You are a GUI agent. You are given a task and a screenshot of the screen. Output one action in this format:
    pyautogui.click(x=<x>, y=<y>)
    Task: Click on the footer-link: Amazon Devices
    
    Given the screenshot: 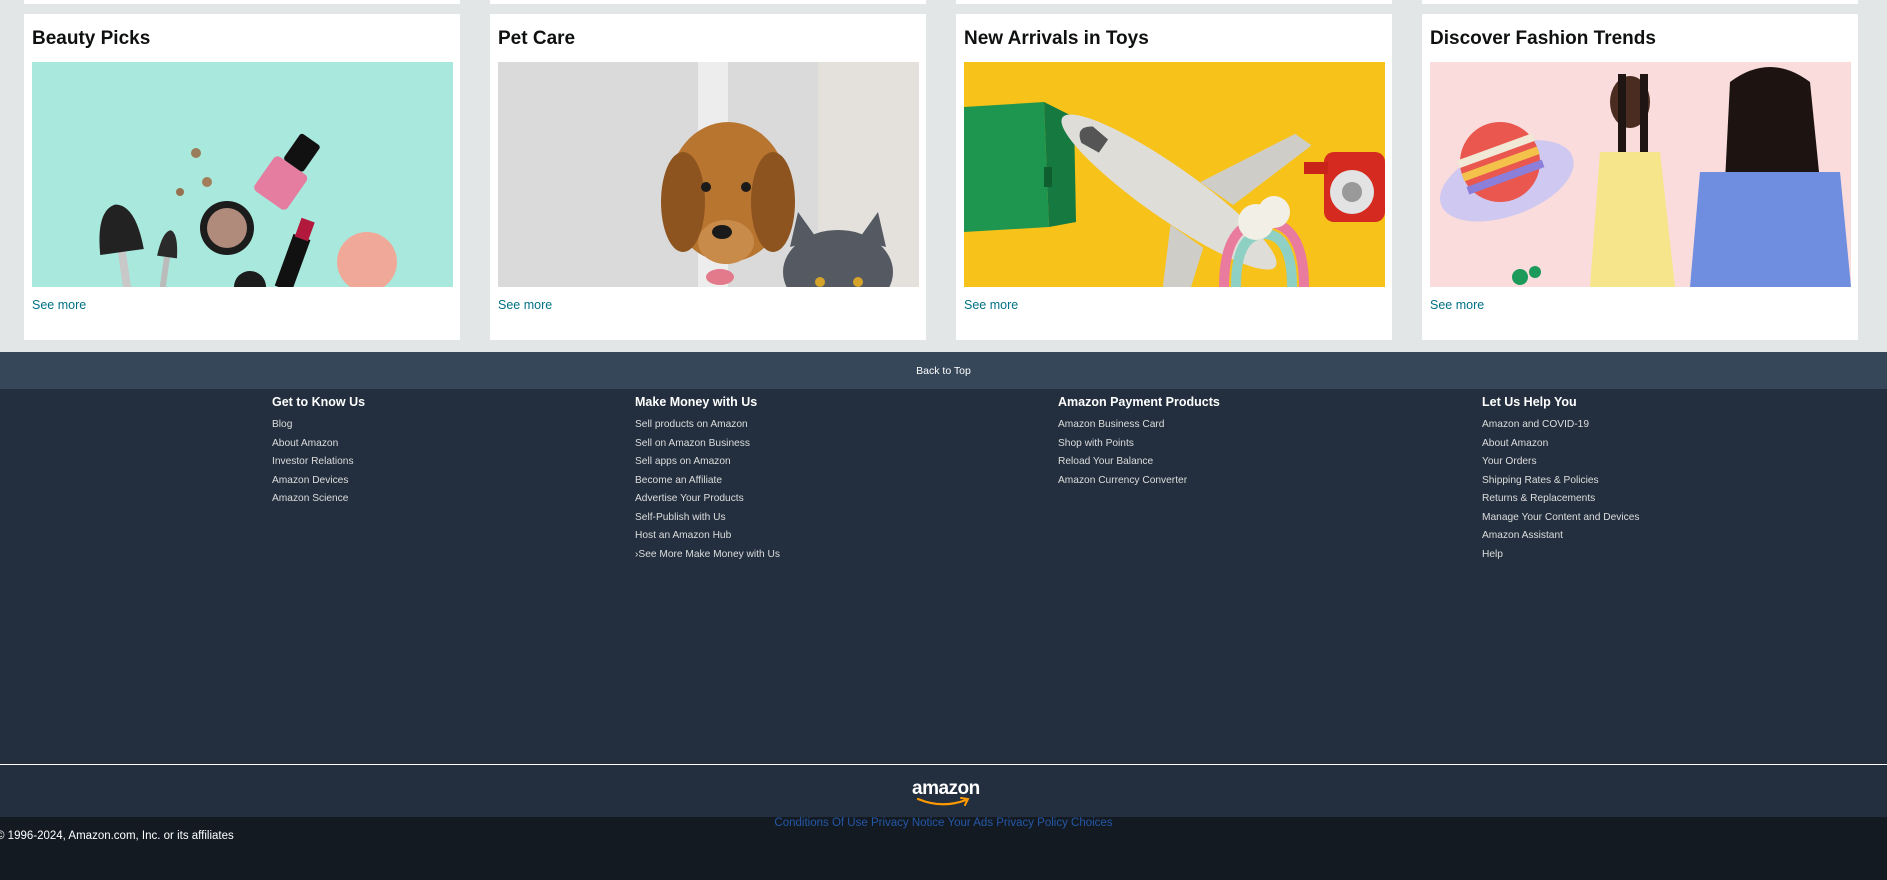 What is the action you would take?
    pyautogui.click(x=318, y=481)
    